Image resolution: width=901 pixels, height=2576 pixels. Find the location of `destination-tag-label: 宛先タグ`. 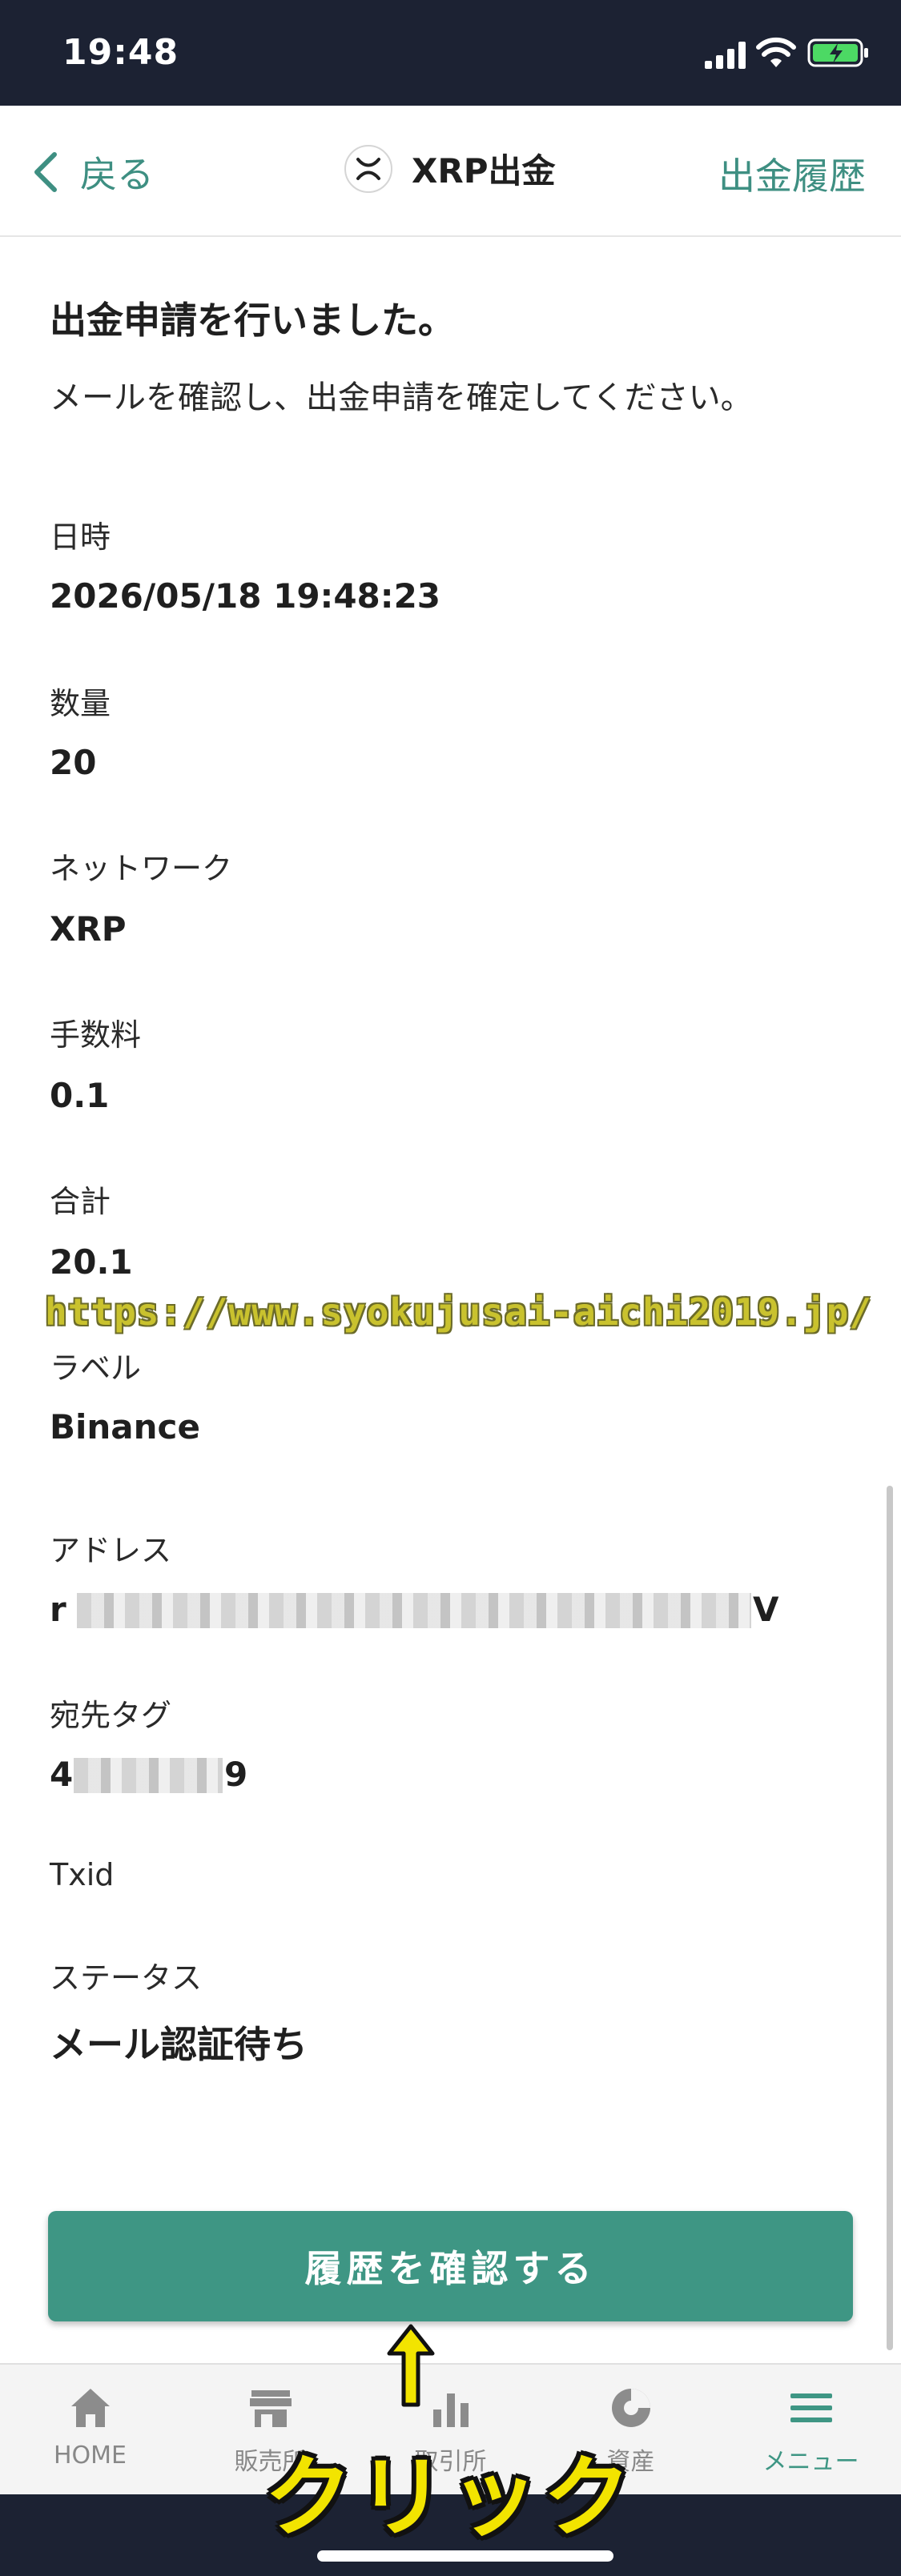

destination-tag-label: 宛先タグ is located at coordinates (111, 1715).